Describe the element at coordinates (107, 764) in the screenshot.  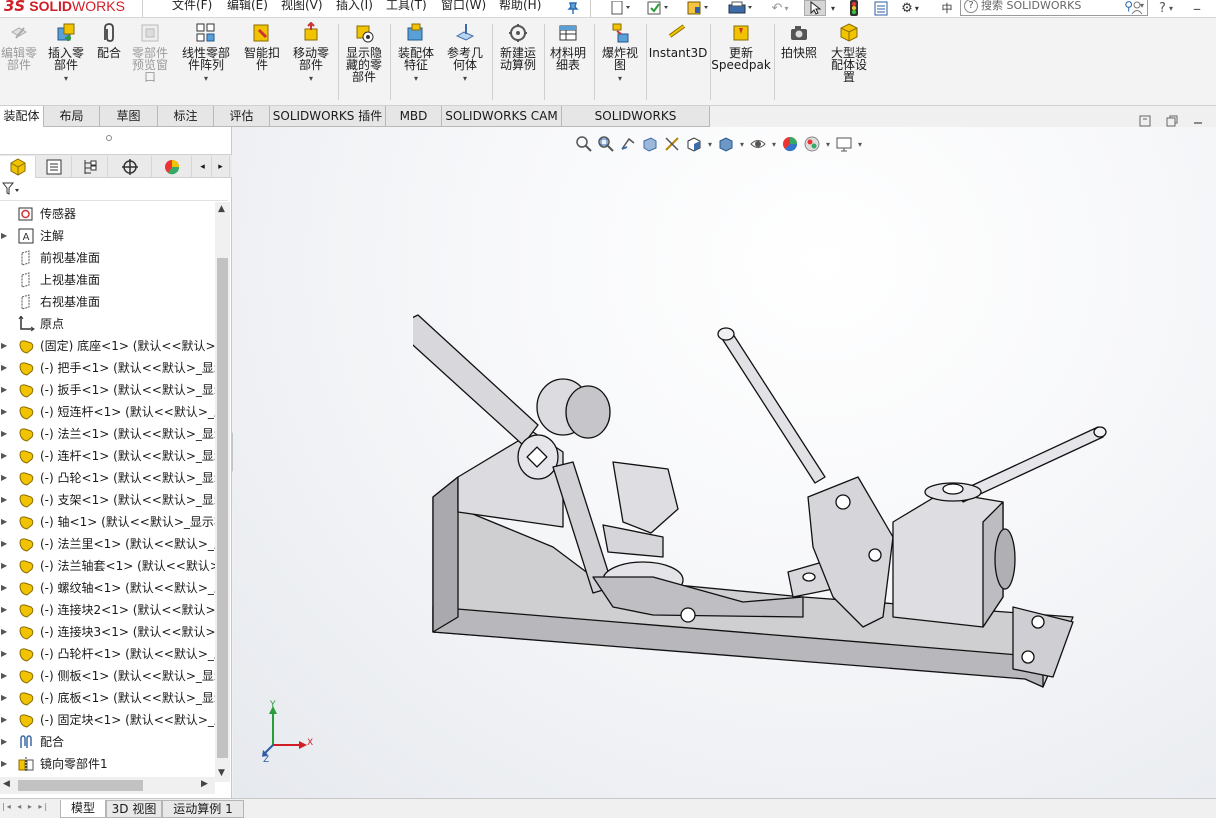
I see `tree-item-mirror-component: ▶ 镜向零部件1` at that location.